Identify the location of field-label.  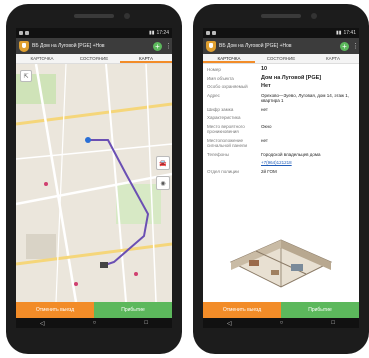
(234, 163).